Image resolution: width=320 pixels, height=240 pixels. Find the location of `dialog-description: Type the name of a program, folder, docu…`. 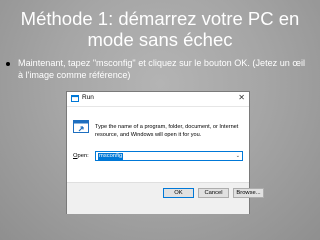

dialog-description: Type the name of a program, folder, docu… is located at coordinates (167, 131).